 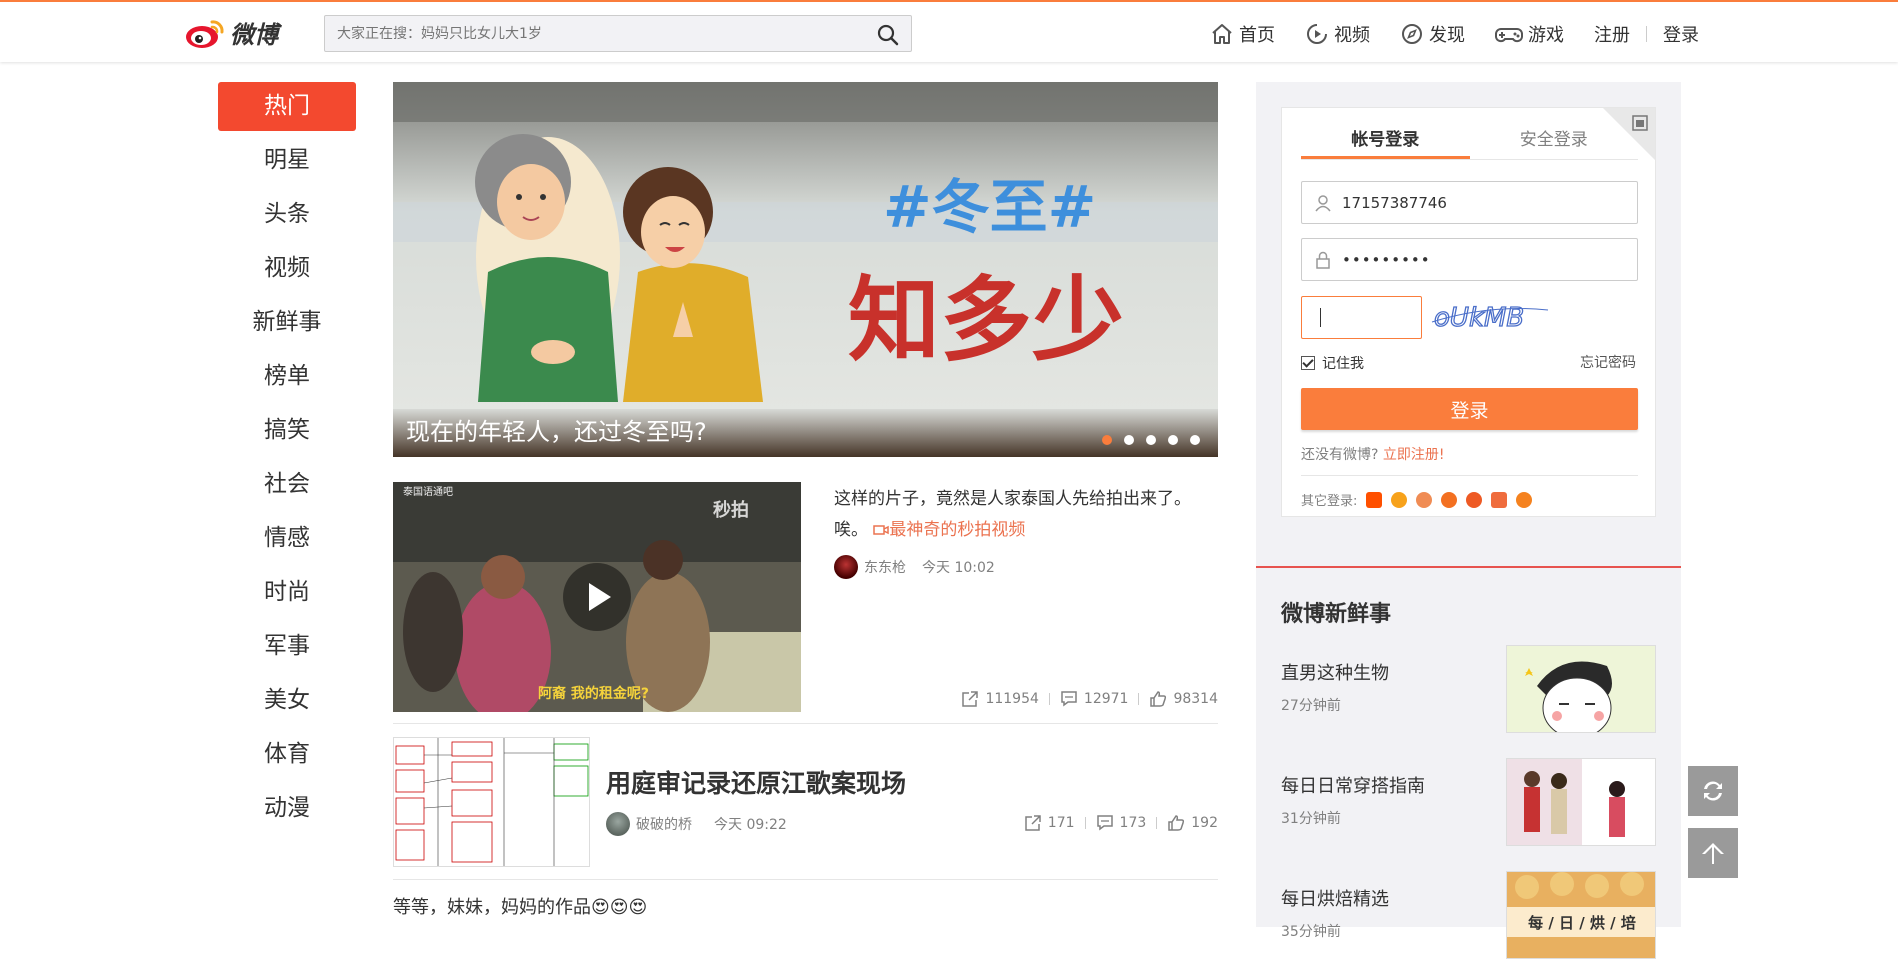 I want to click on qr-login-corner-icon, so click(x=1629, y=134).